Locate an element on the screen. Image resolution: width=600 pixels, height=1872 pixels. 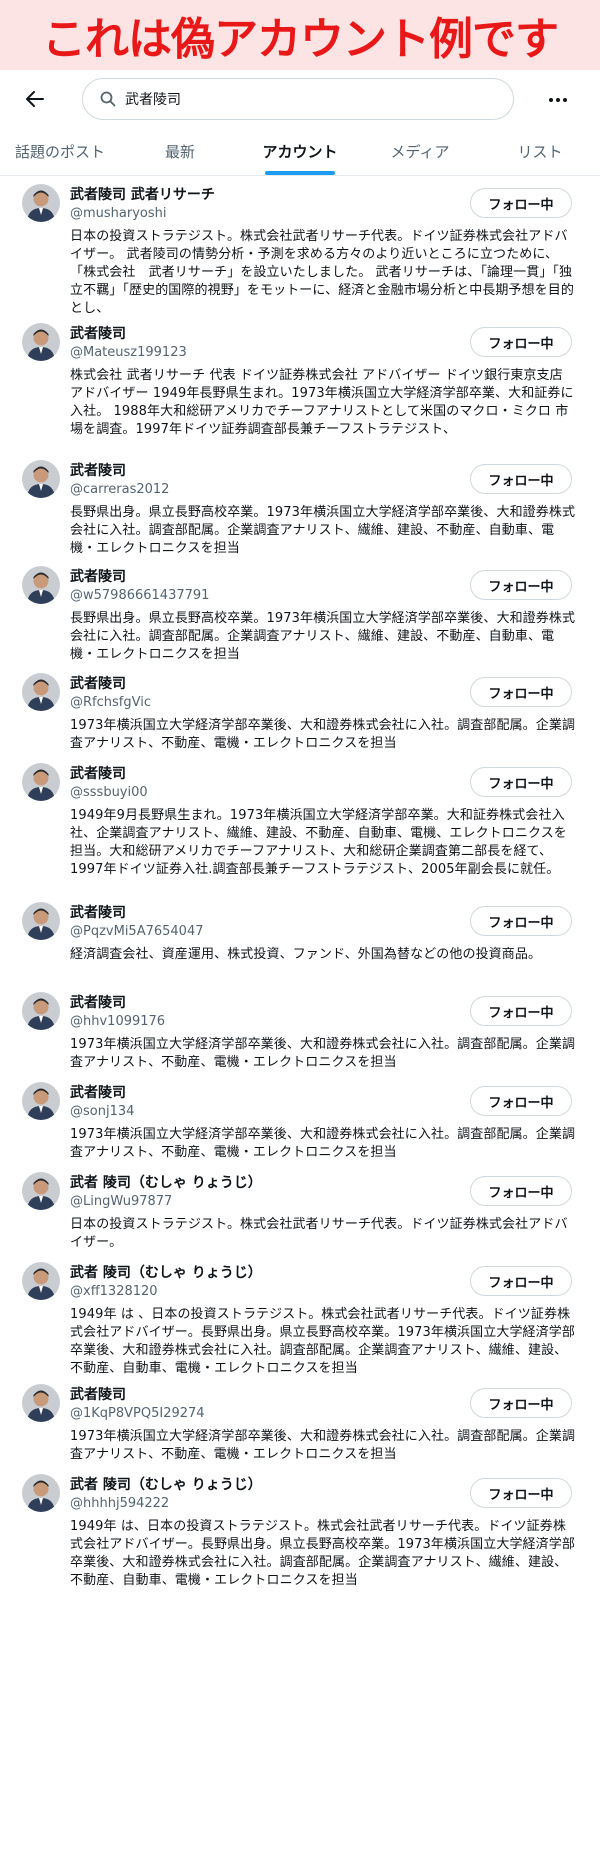
search-box is located at coordinates (298, 99).